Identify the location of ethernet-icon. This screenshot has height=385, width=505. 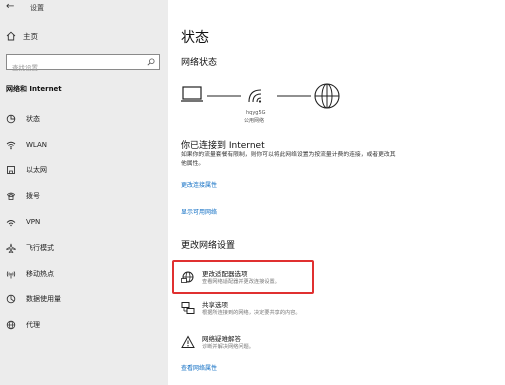
(11, 170).